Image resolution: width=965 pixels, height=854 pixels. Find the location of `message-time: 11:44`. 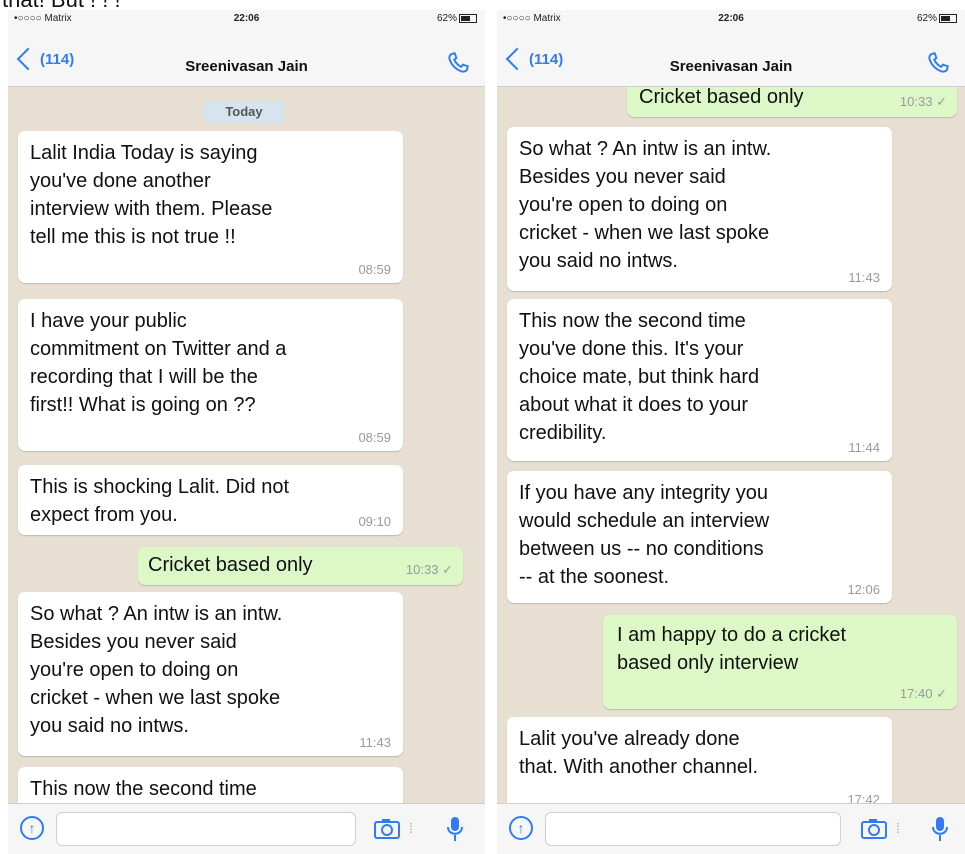

message-time: 11:44 is located at coordinates (864, 447).